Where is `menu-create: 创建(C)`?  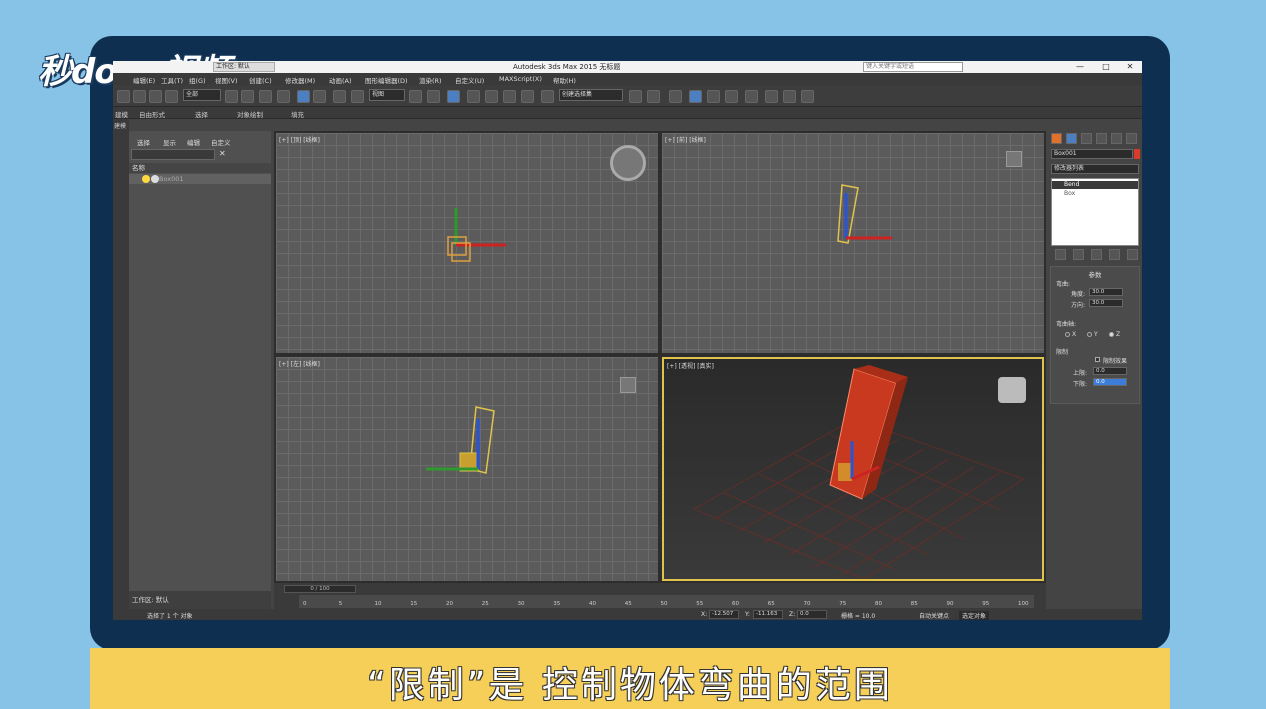 menu-create: 创建(C) is located at coordinates (260, 80).